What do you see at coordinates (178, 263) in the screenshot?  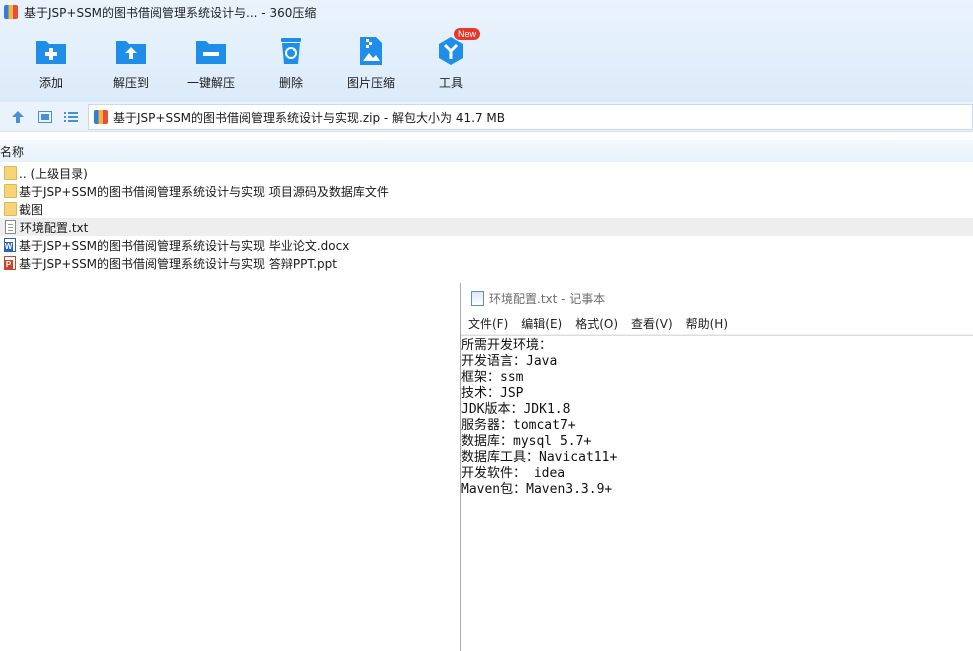 I see `list-item-name: 基于JSP+SSM的图书借阅管理系统设计与实现 答辩PPT.ppt` at bounding box center [178, 263].